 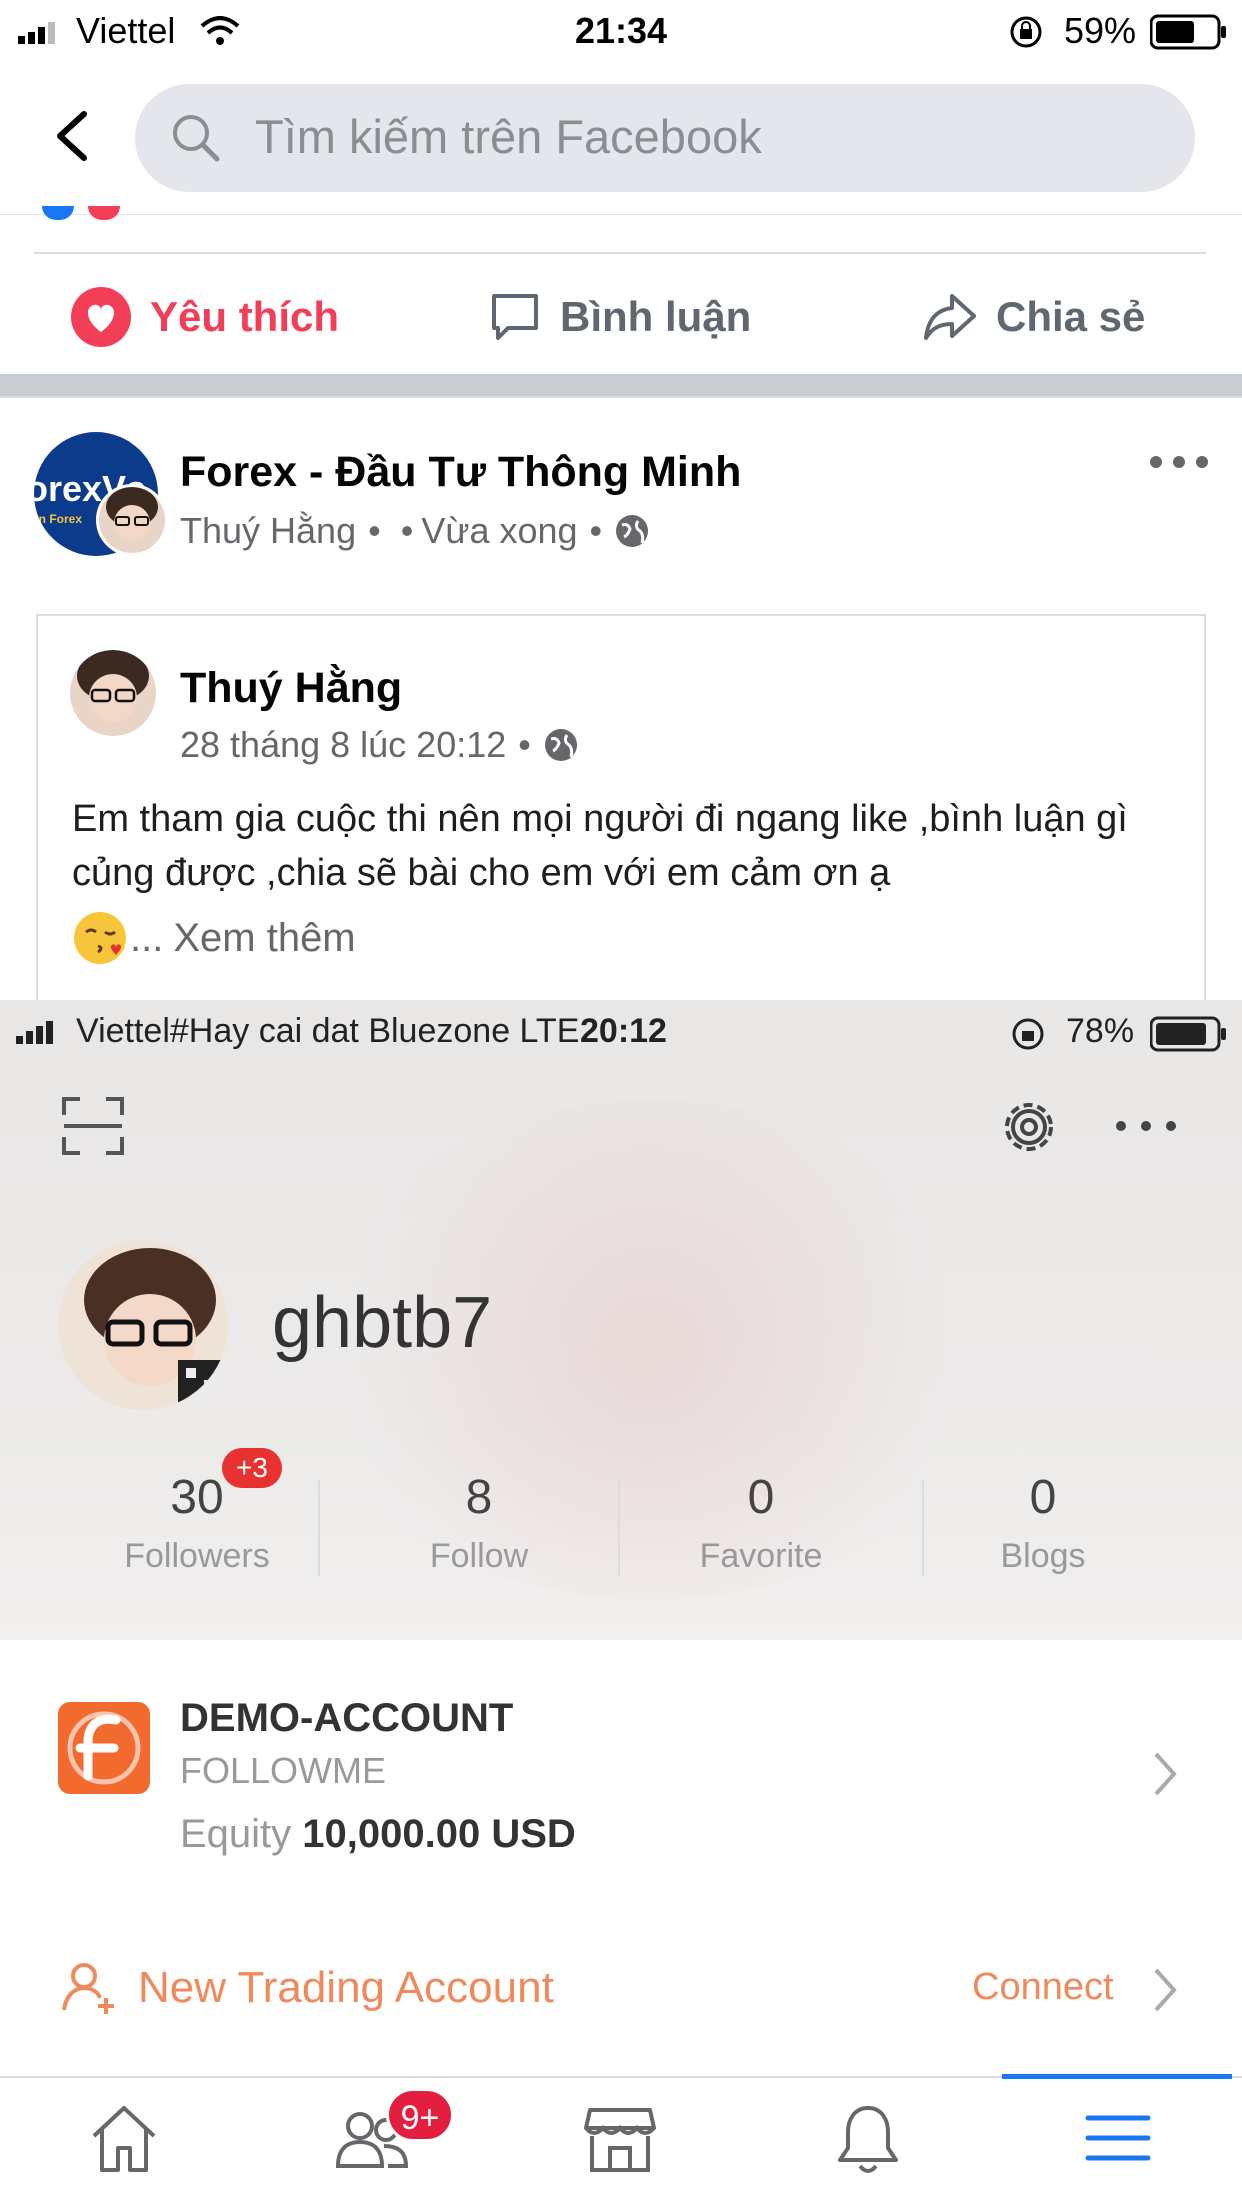 What do you see at coordinates (93, 1126) in the screenshot?
I see `scan-icon` at bounding box center [93, 1126].